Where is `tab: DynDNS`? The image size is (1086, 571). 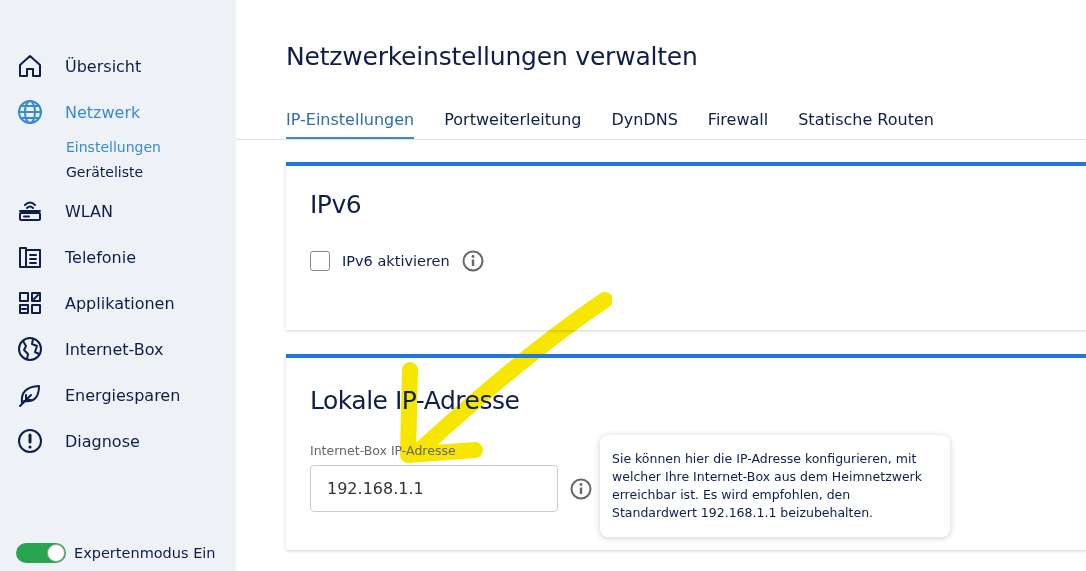
tab: DynDNS is located at coordinates (644, 123).